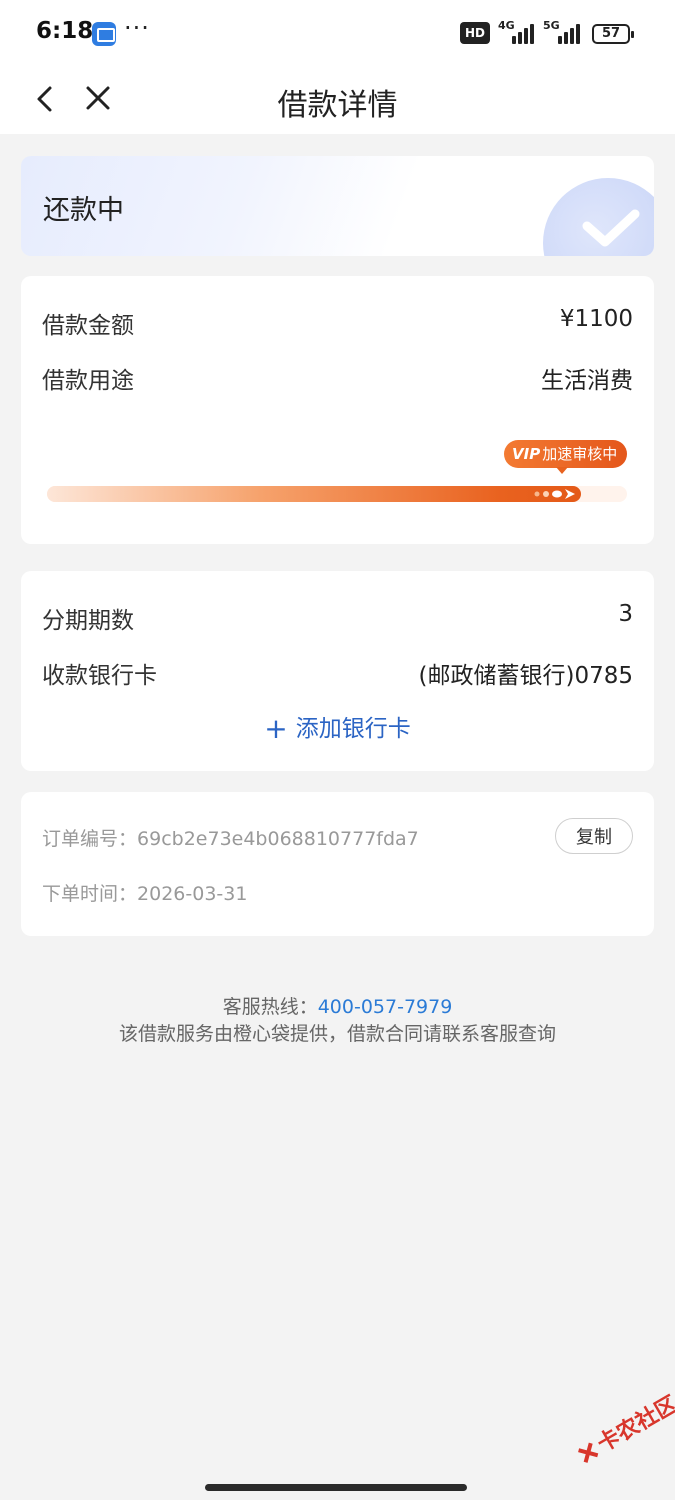  Describe the element at coordinates (337, 206) in the screenshot. I see `loan-status-card: 还款中` at that location.